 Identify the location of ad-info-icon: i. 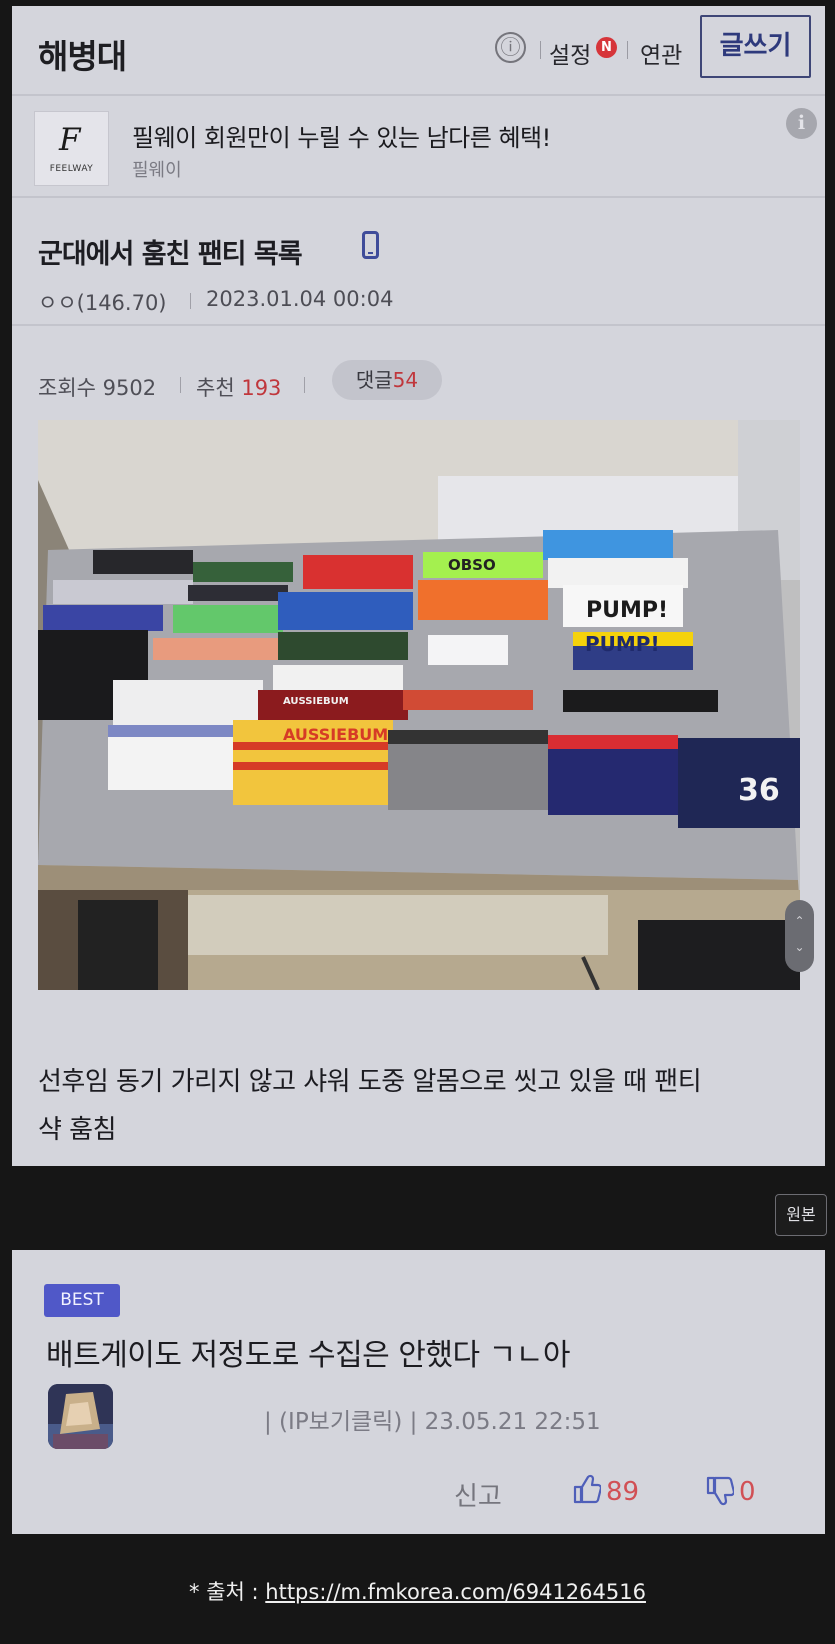
(801, 123).